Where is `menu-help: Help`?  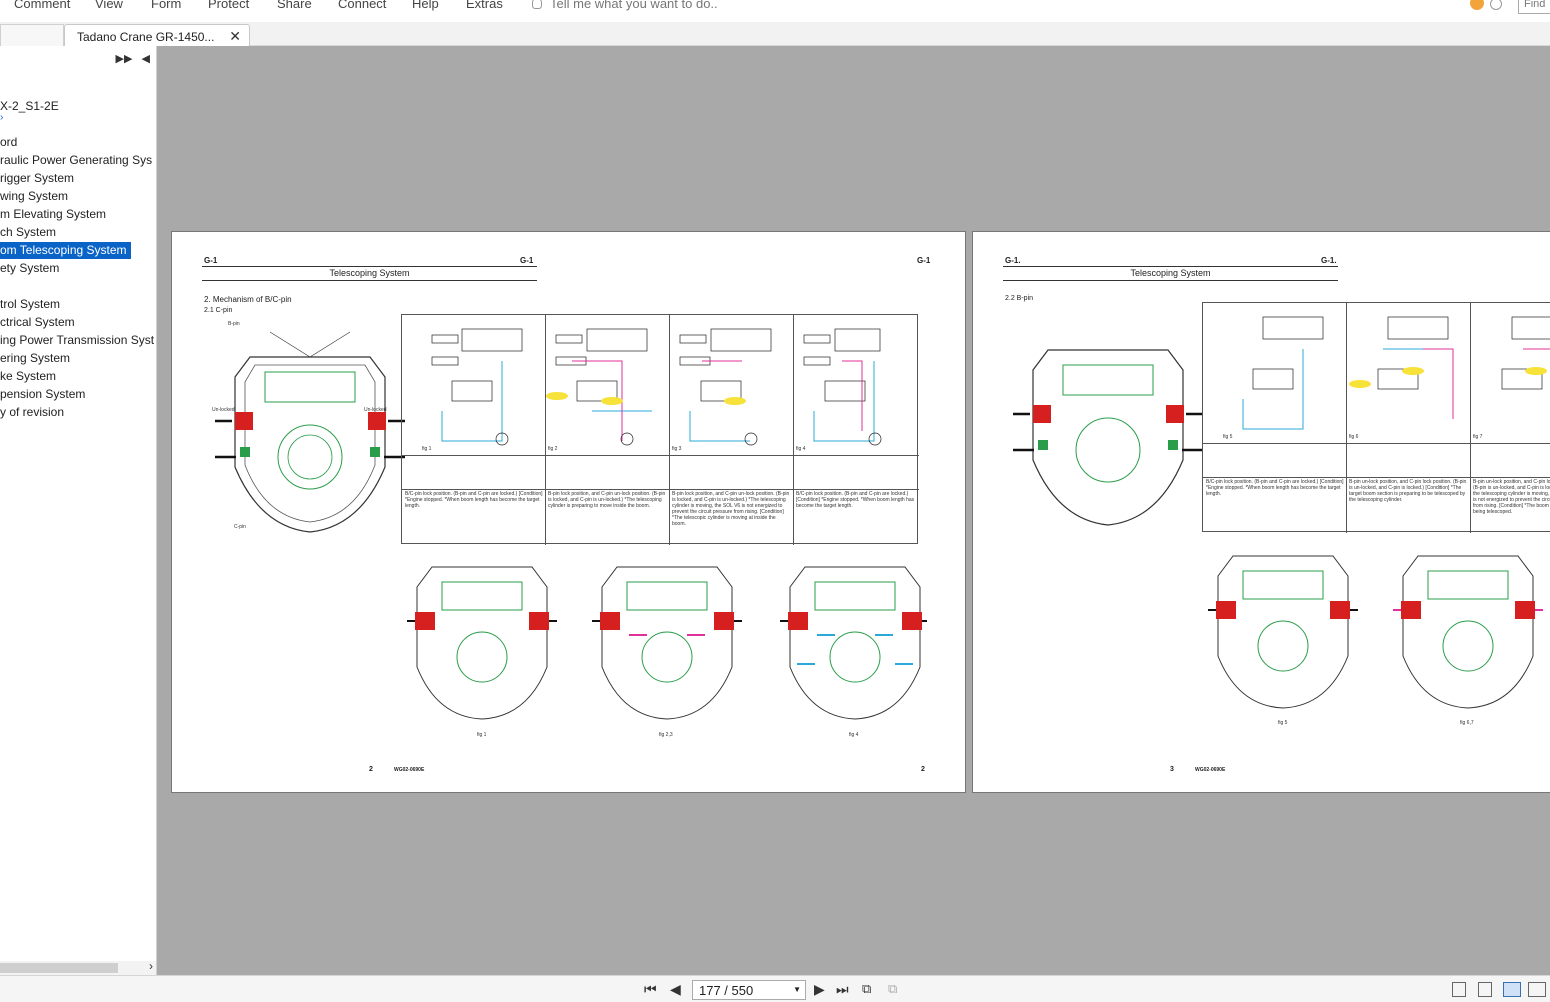 menu-help: Help is located at coordinates (425, 5).